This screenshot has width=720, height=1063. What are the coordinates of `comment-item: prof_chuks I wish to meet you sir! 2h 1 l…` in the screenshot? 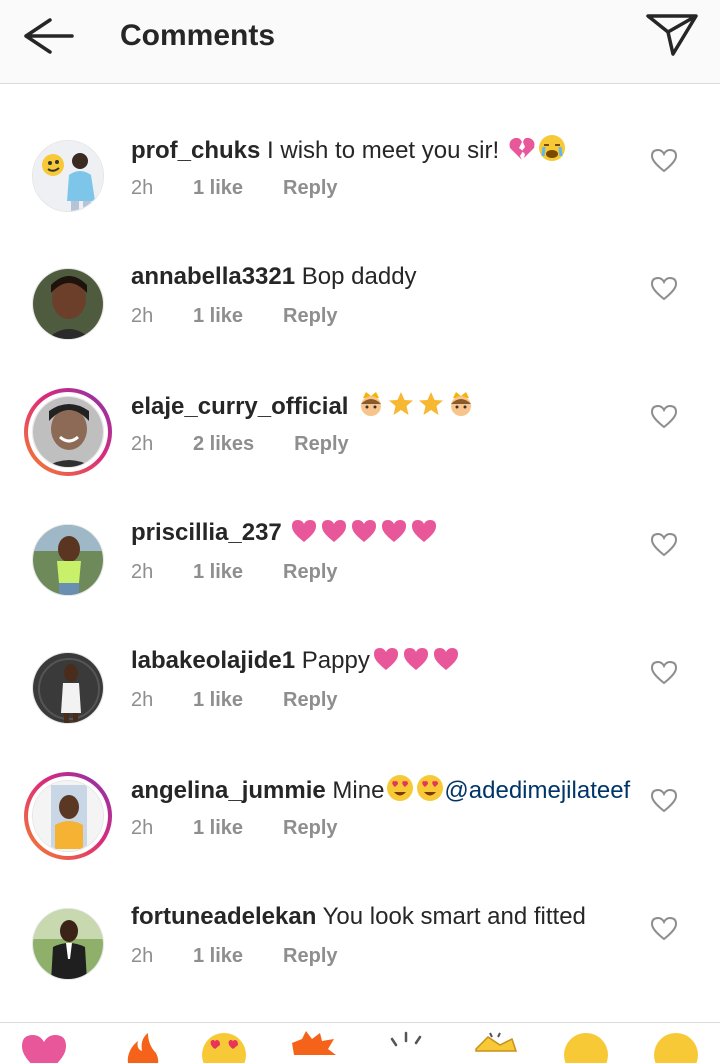 It's located at (360, 194).